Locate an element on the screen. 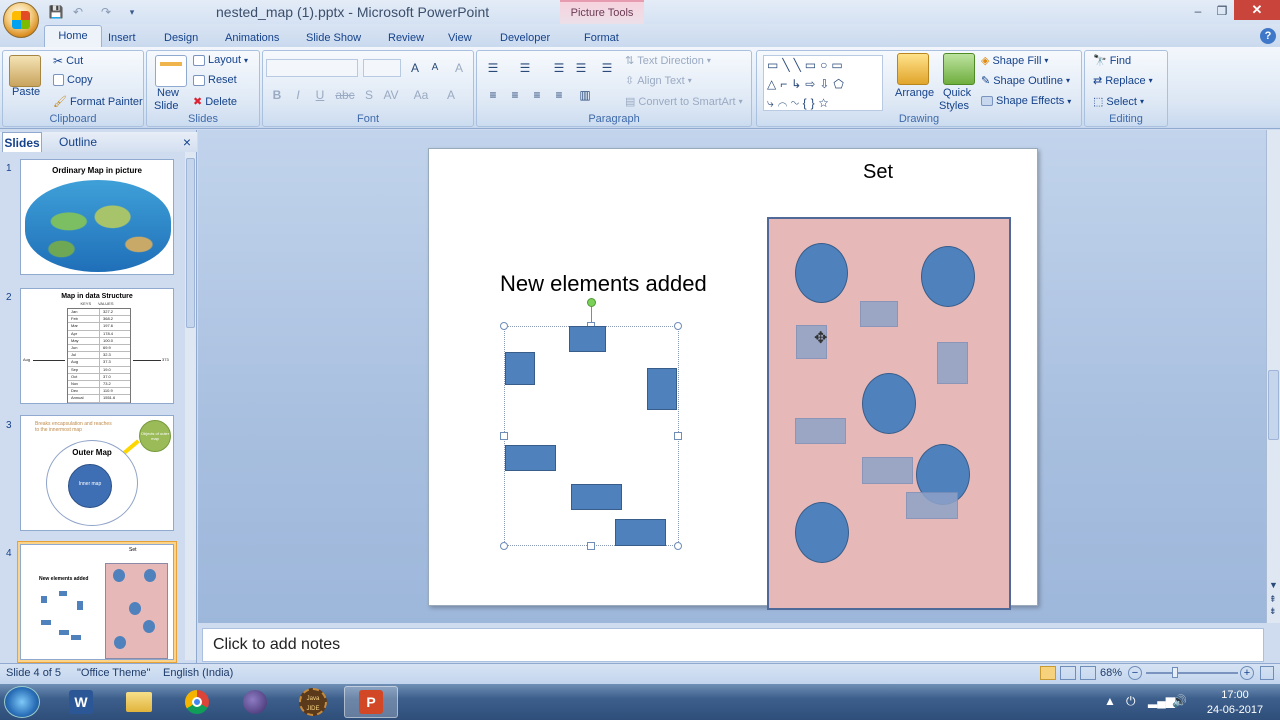 The height and width of the screenshot is (720, 1280). resize-handle-tl is located at coordinates (504, 326).